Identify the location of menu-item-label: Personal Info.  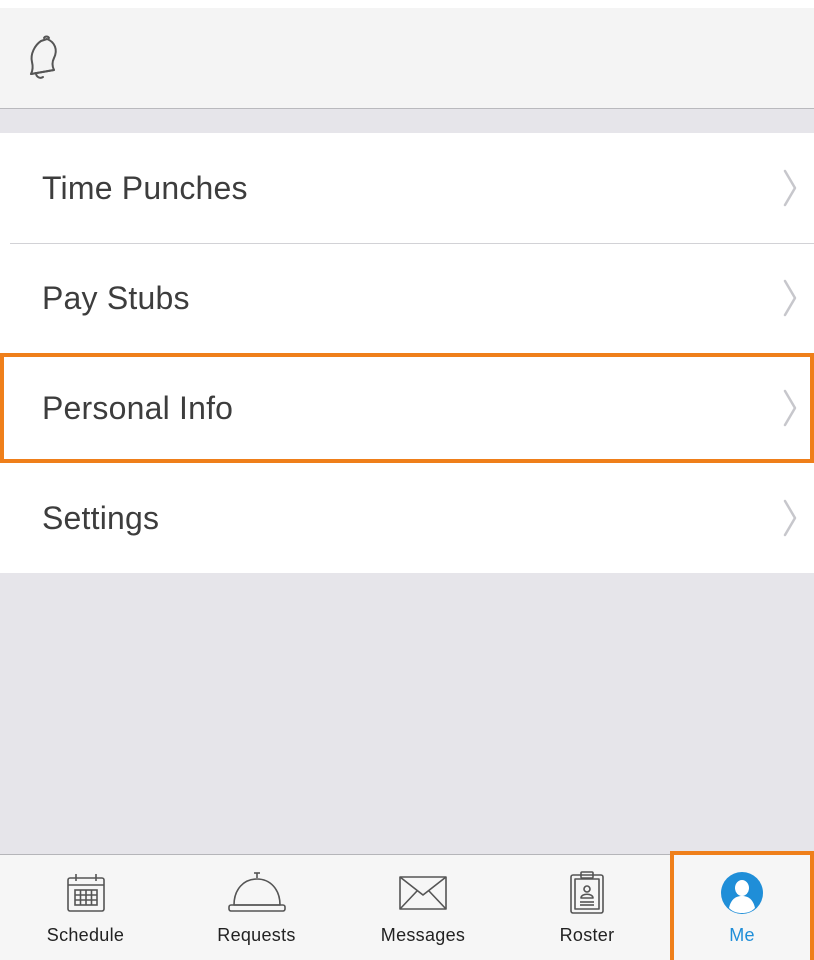
(138, 407).